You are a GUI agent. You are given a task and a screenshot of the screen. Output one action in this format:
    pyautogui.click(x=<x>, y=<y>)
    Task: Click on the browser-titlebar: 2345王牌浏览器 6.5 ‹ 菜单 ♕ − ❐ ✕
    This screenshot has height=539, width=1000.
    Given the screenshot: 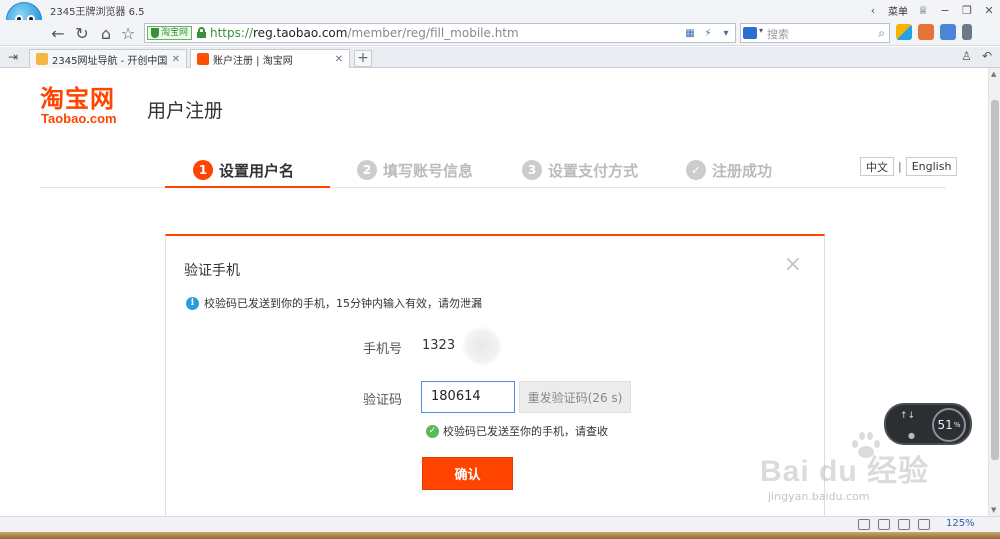 What is the action you would take?
    pyautogui.click(x=500, y=19)
    